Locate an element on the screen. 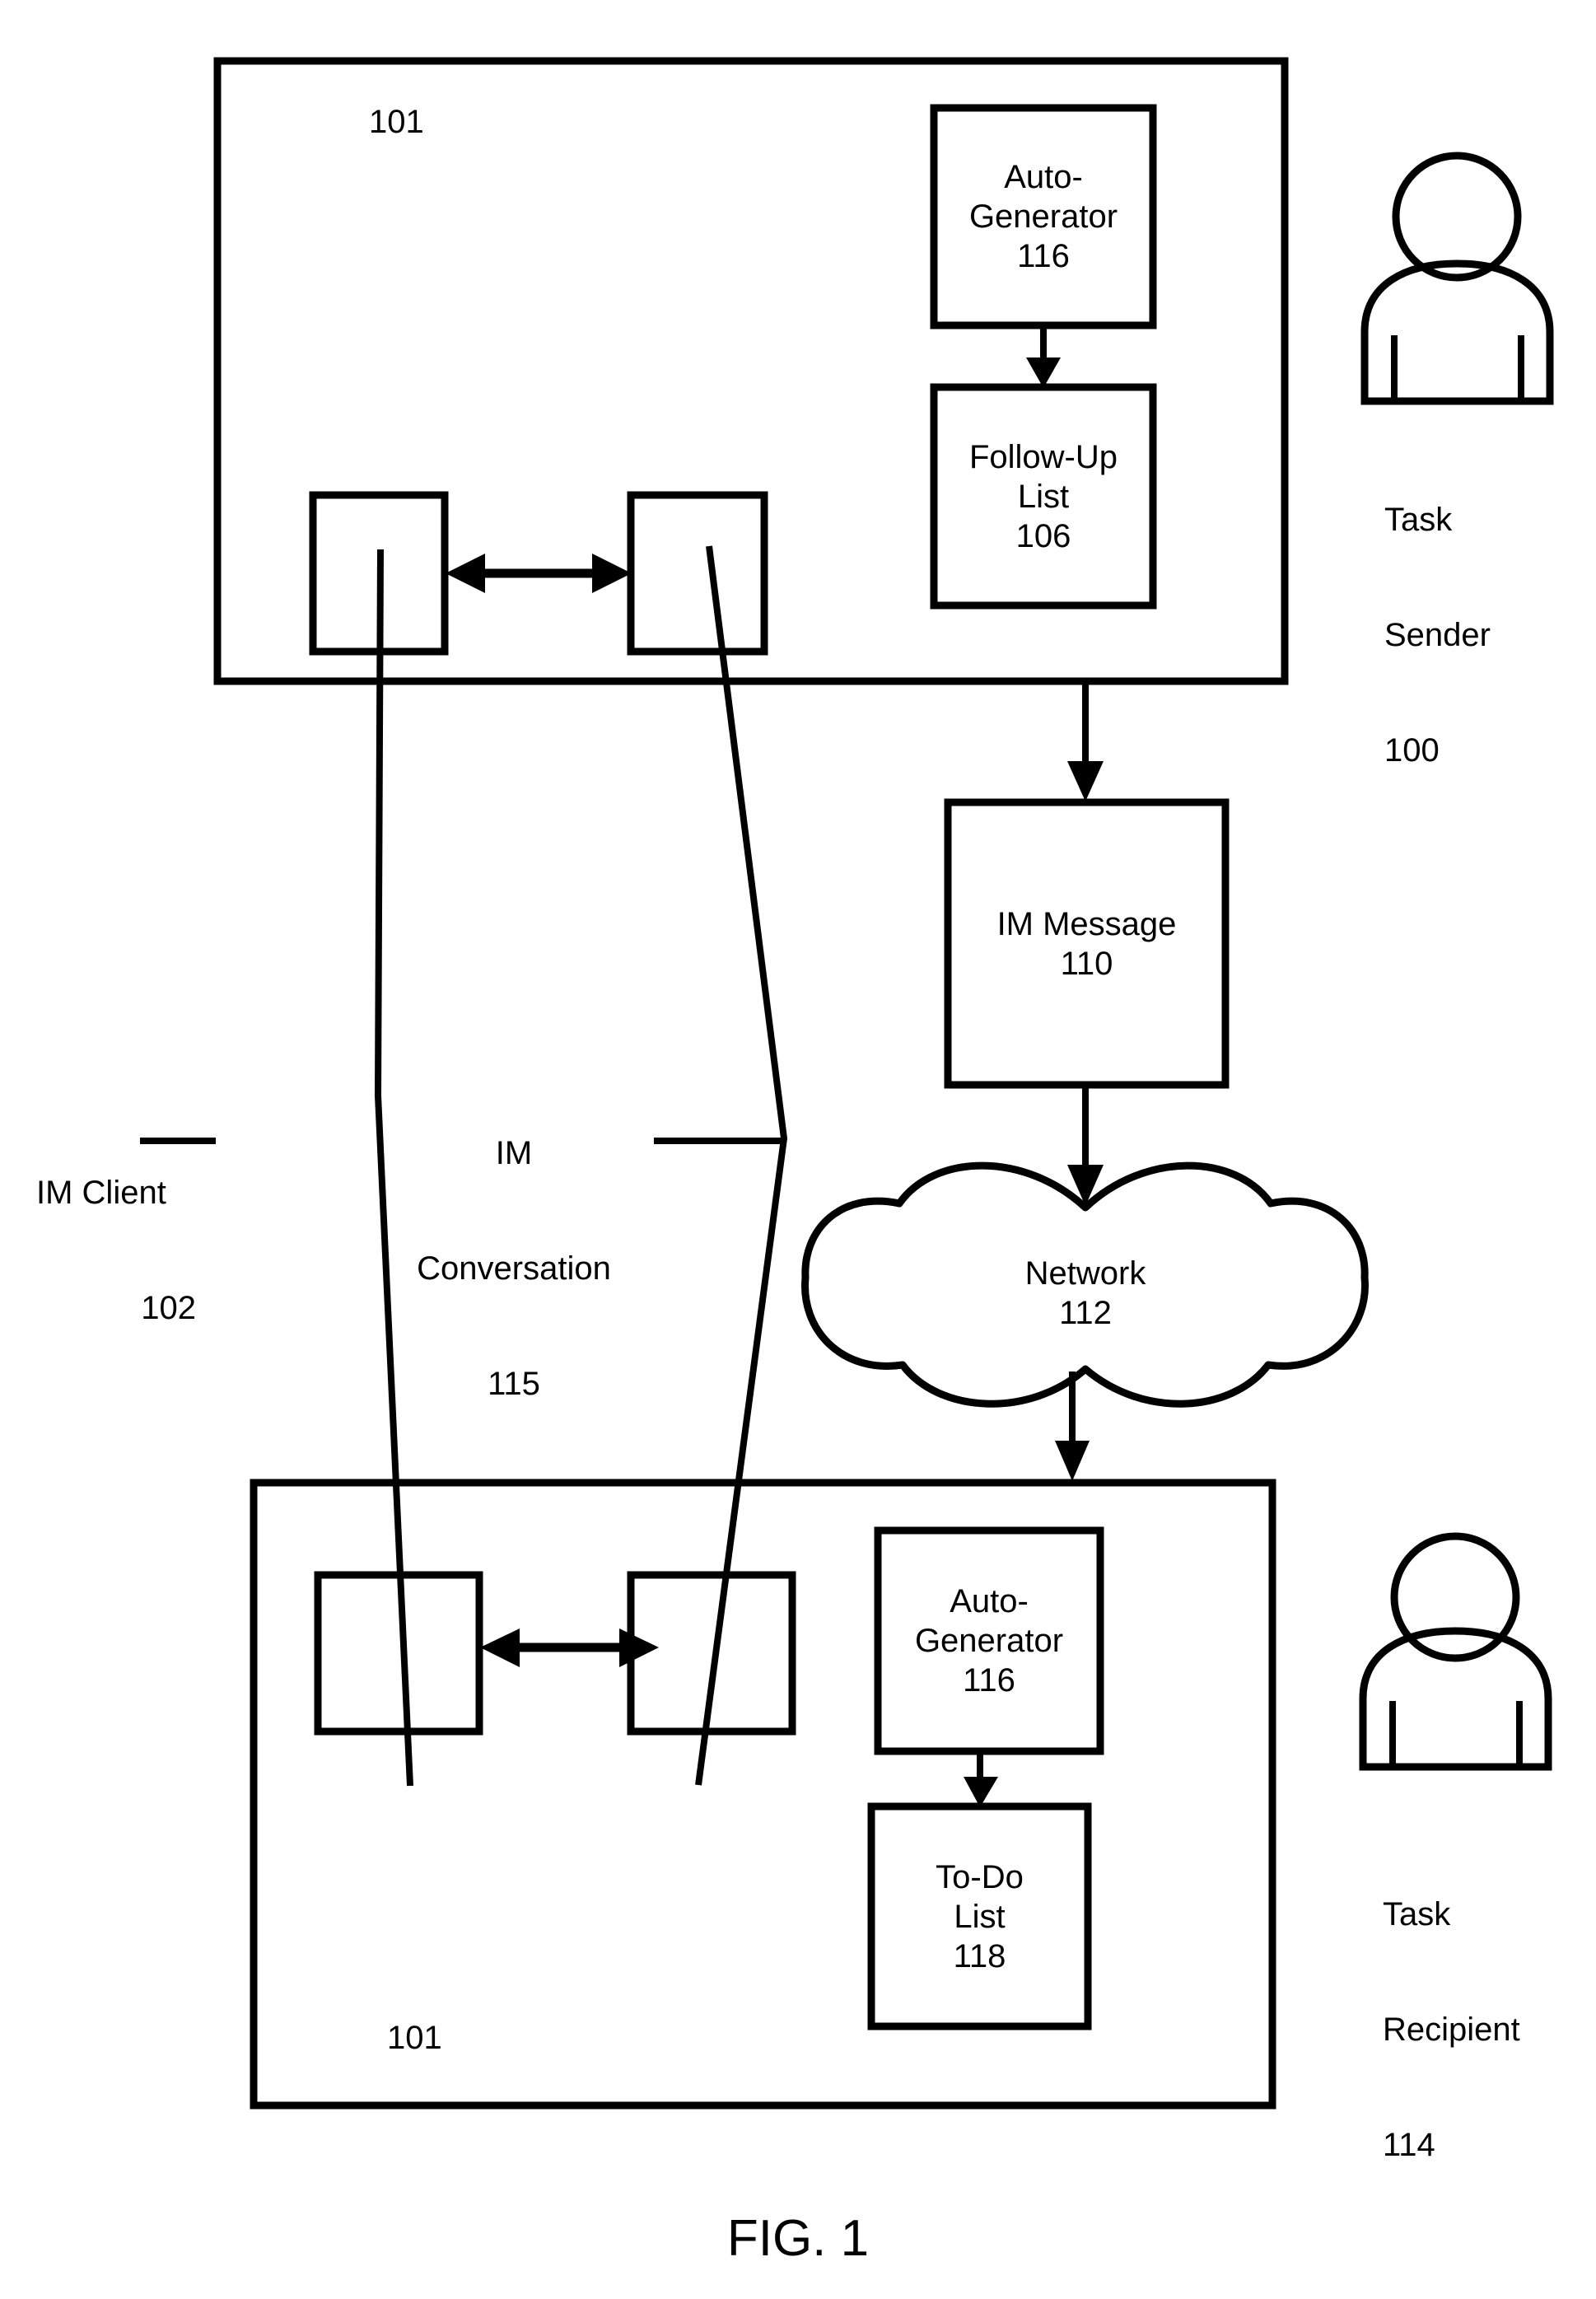 The image size is (1596, 2299). im-conversation-leader-label: IM Conversation 115 is located at coordinates (514, 1269).